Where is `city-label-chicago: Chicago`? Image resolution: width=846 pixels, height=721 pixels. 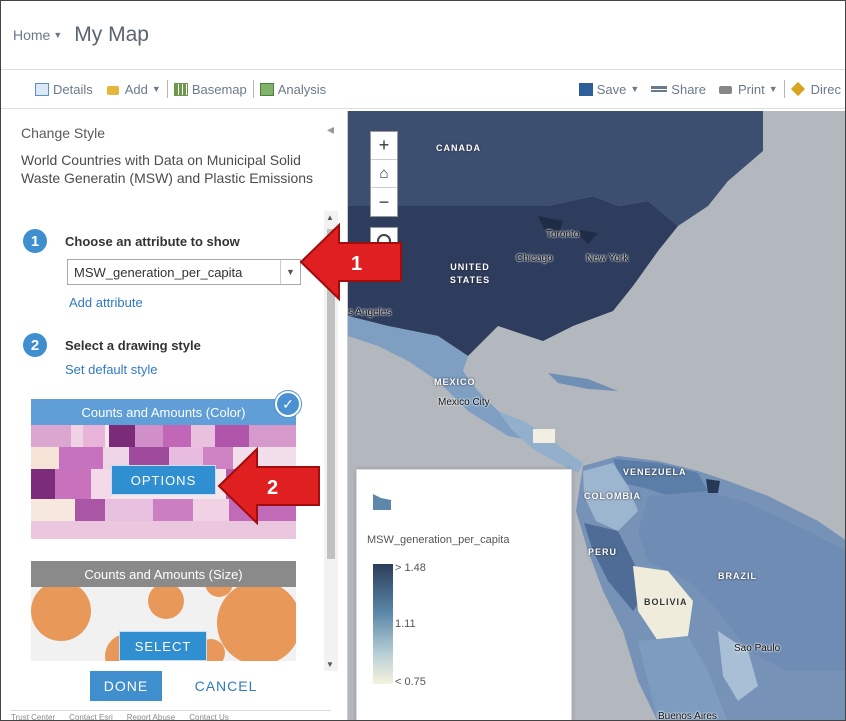
city-label-chicago: Chicago is located at coordinates (534, 258).